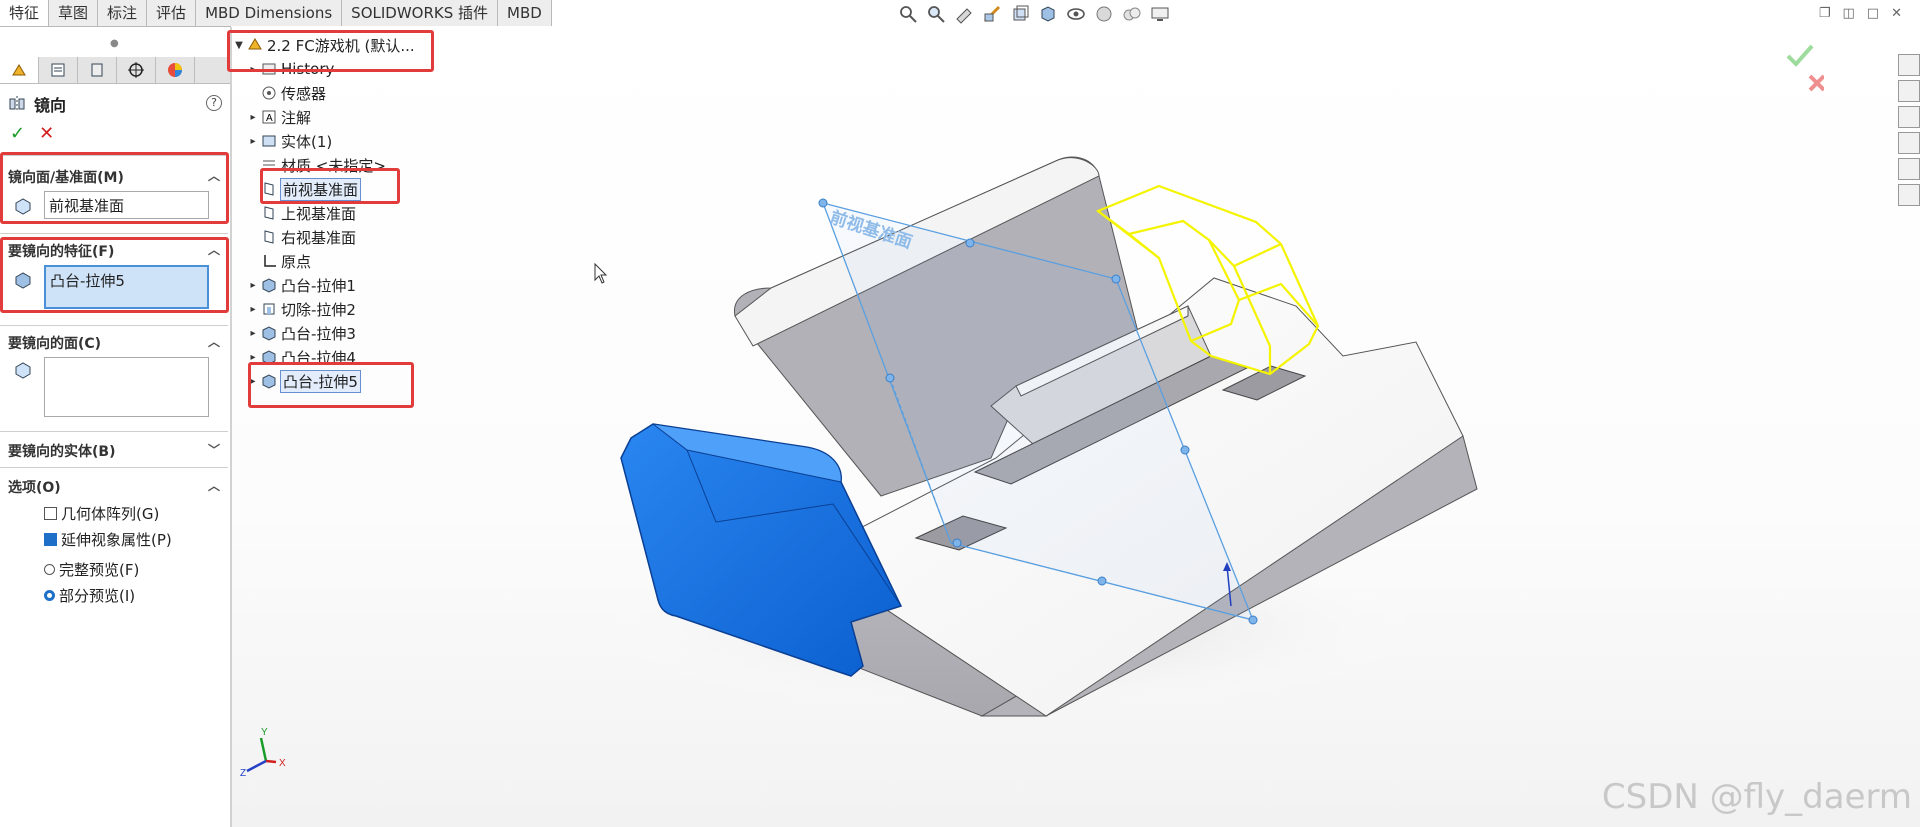 Image resolution: width=1920 pixels, height=827 pixels. What do you see at coordinates (214, 449) in the screenshot?
I see `expand-chevron-icon: ﹀` at bounding box center [214, 449].